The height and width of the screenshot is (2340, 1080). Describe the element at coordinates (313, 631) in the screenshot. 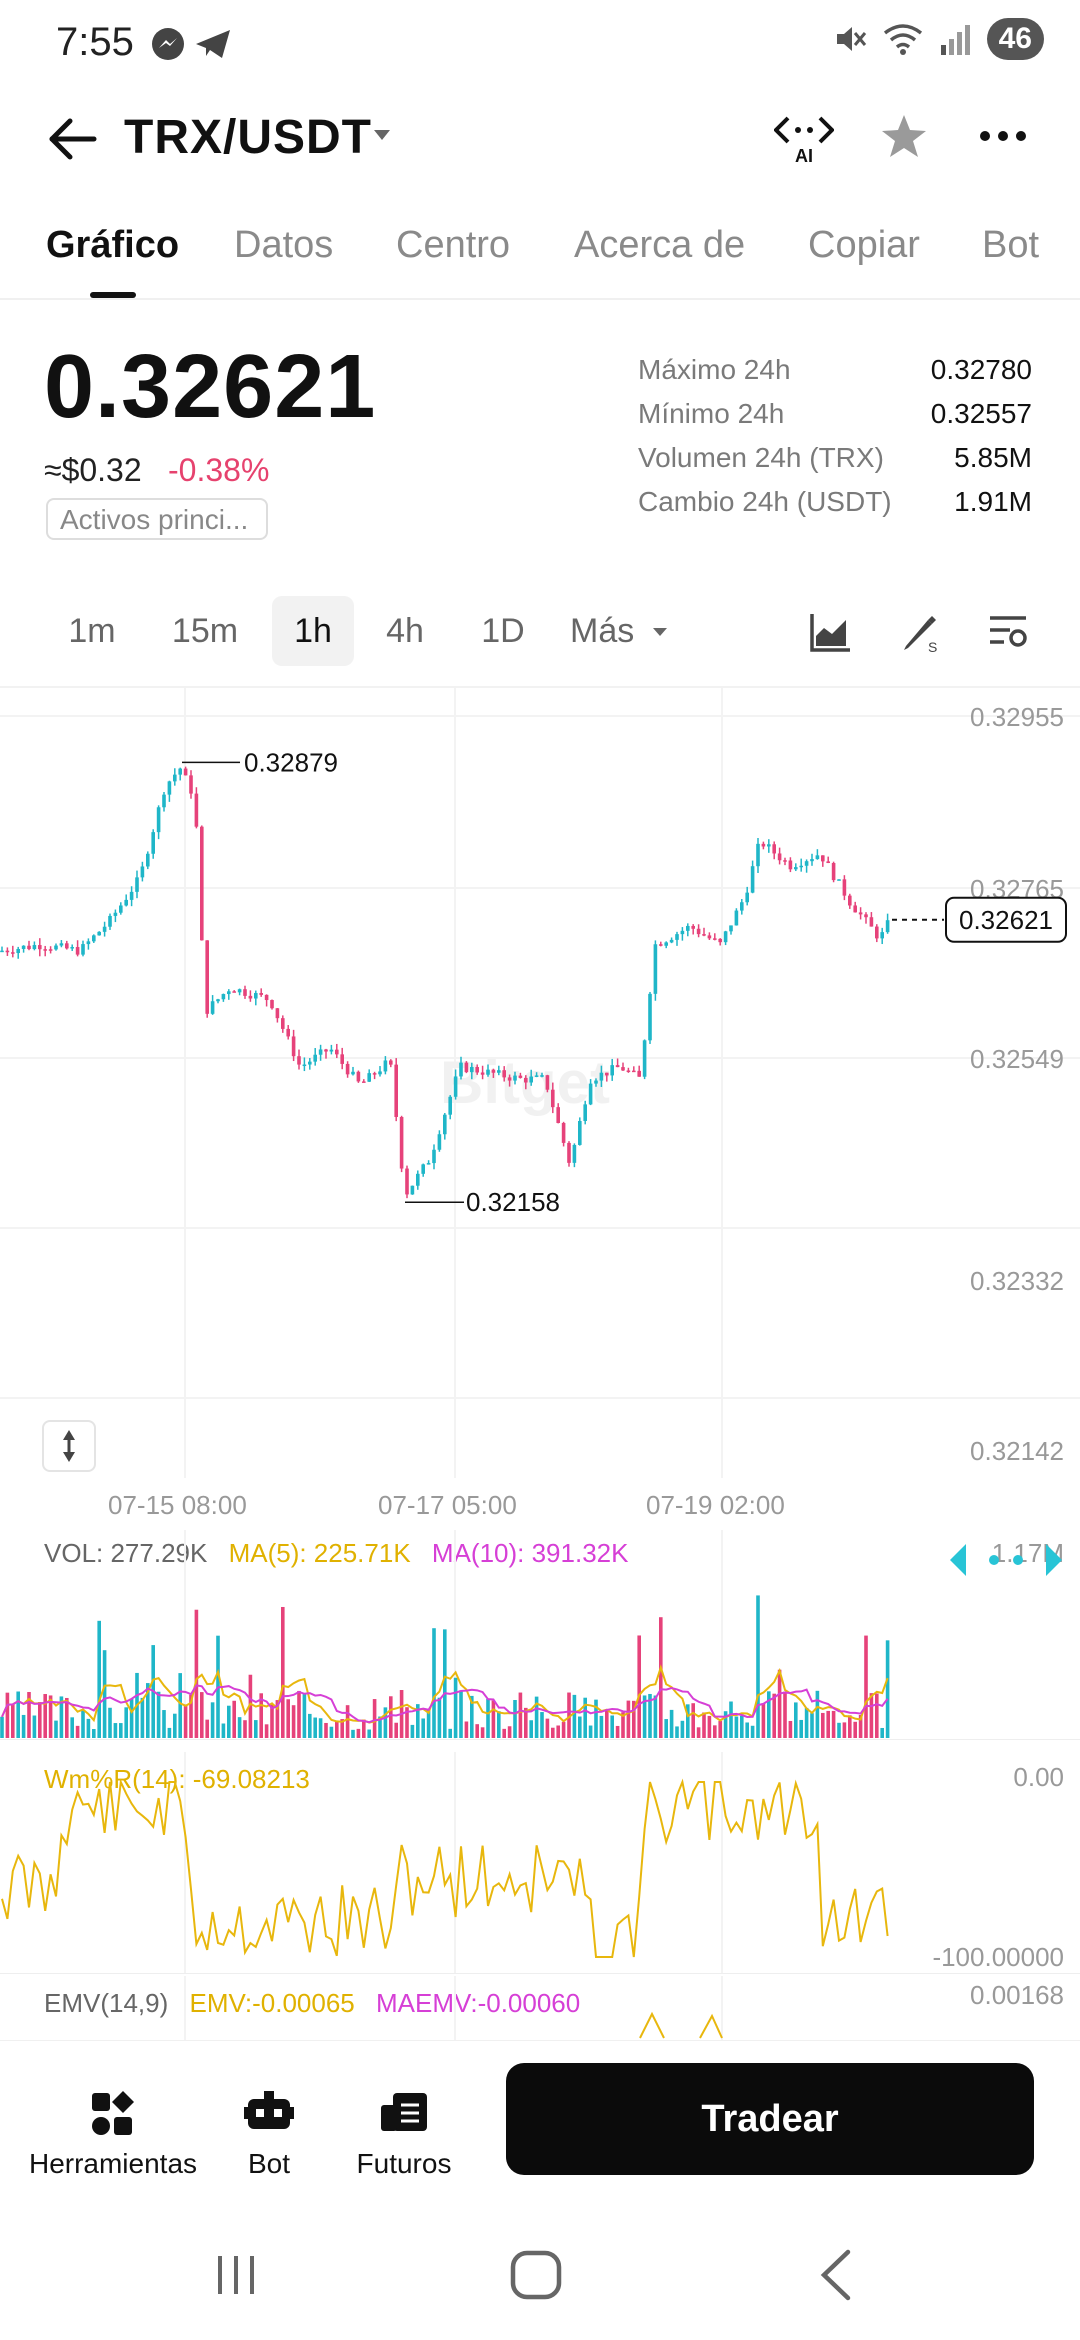

I see `interval-1h: 1h` at that location.